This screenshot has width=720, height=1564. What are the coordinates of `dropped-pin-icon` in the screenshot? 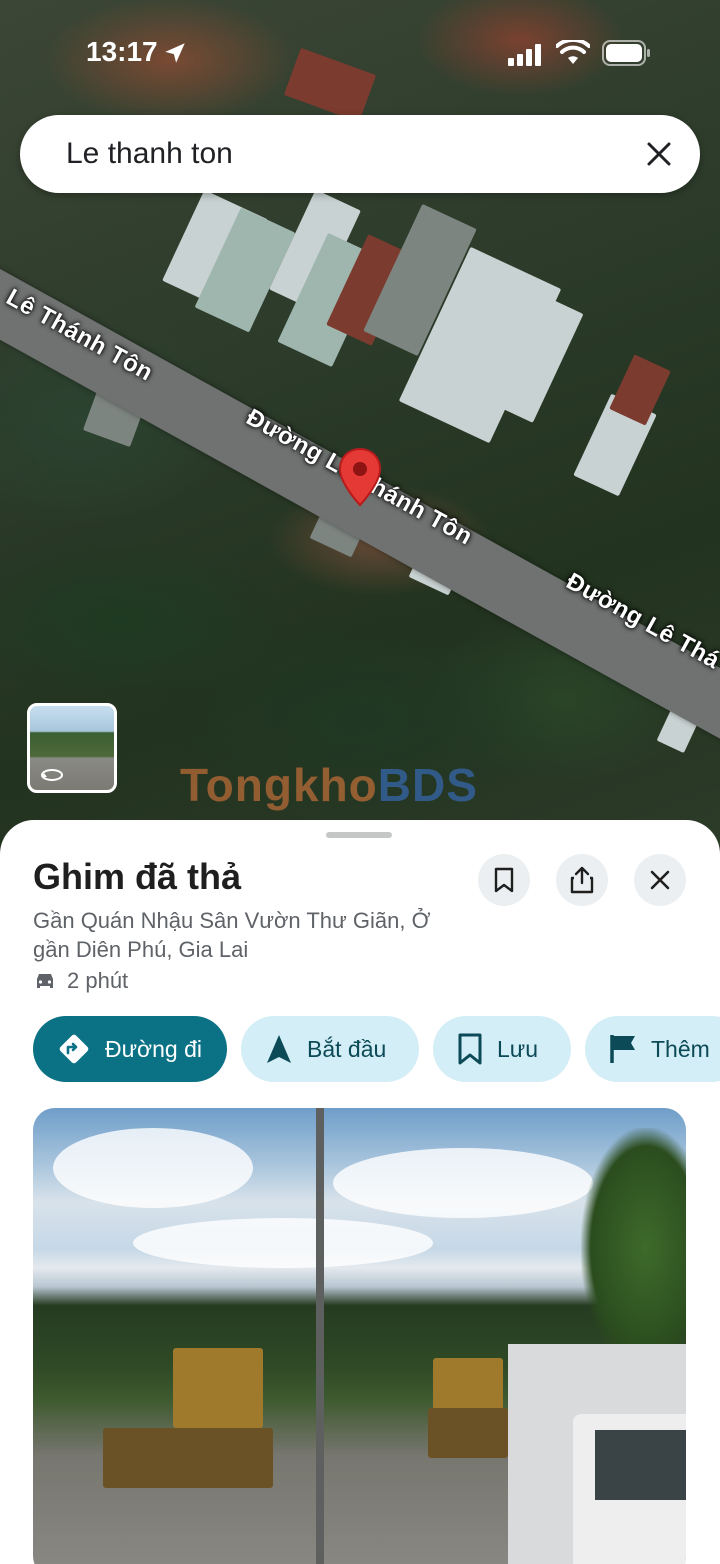 It's located at (360, 478).